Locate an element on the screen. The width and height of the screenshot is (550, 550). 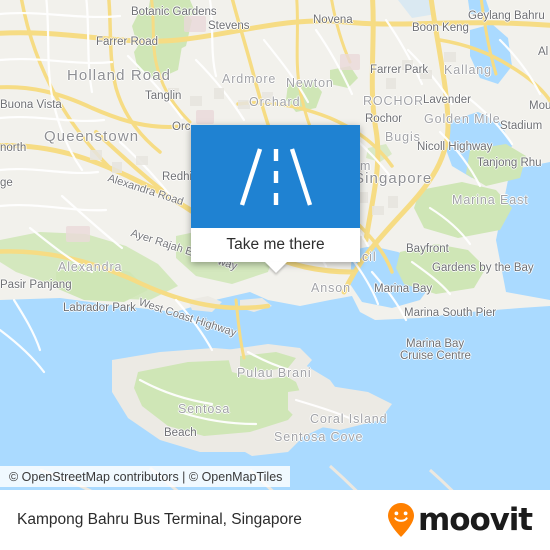
popup-icon-header is located at coordinates (275, 176).